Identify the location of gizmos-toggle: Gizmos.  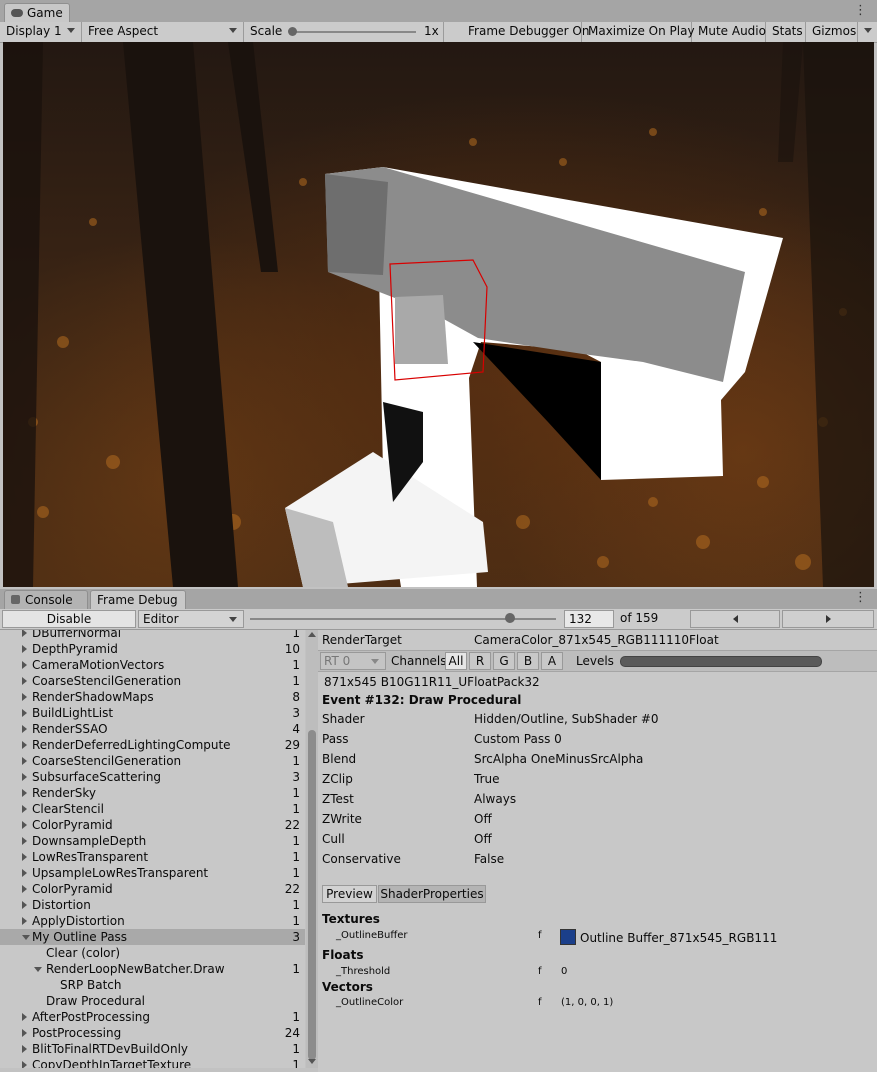
(832, 32).